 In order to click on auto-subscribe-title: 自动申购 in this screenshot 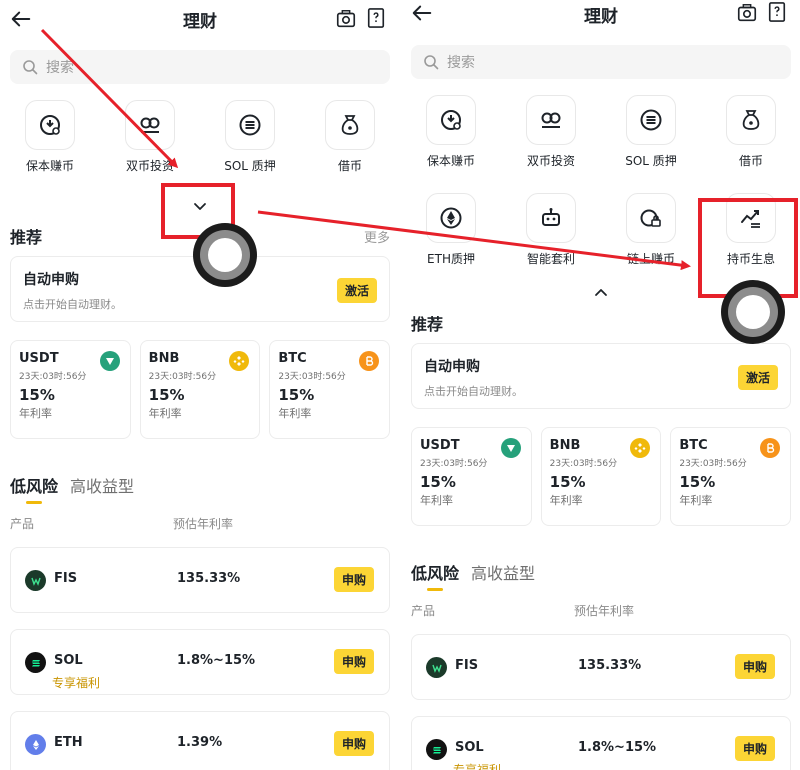, I will do `click(452, 367)`.